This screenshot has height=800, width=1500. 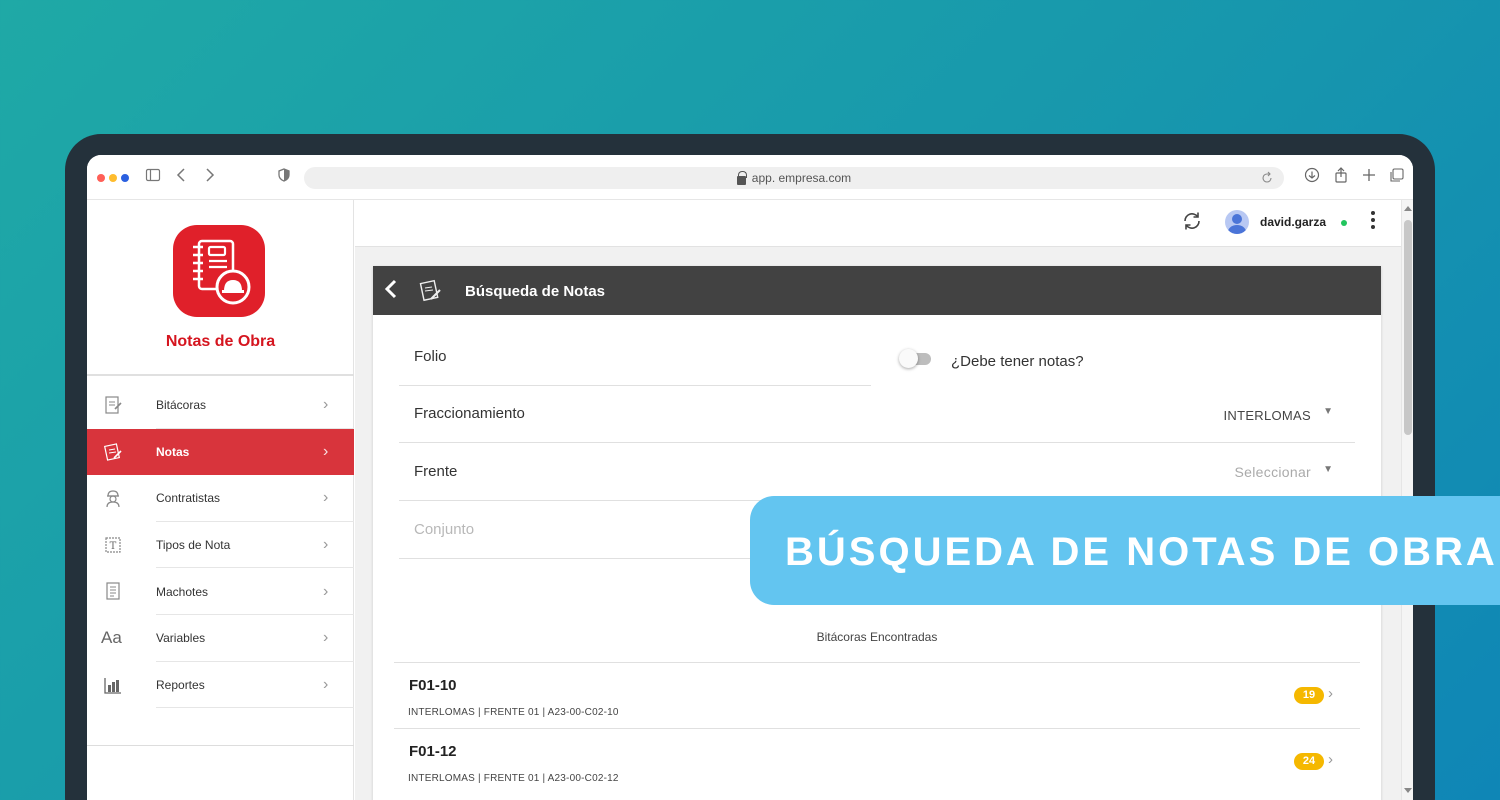 What do you see at coordinates (181, 405) in the screenshot?
I see `sidebar-item-label: Bitácoras` at bounding box center [181, 405].